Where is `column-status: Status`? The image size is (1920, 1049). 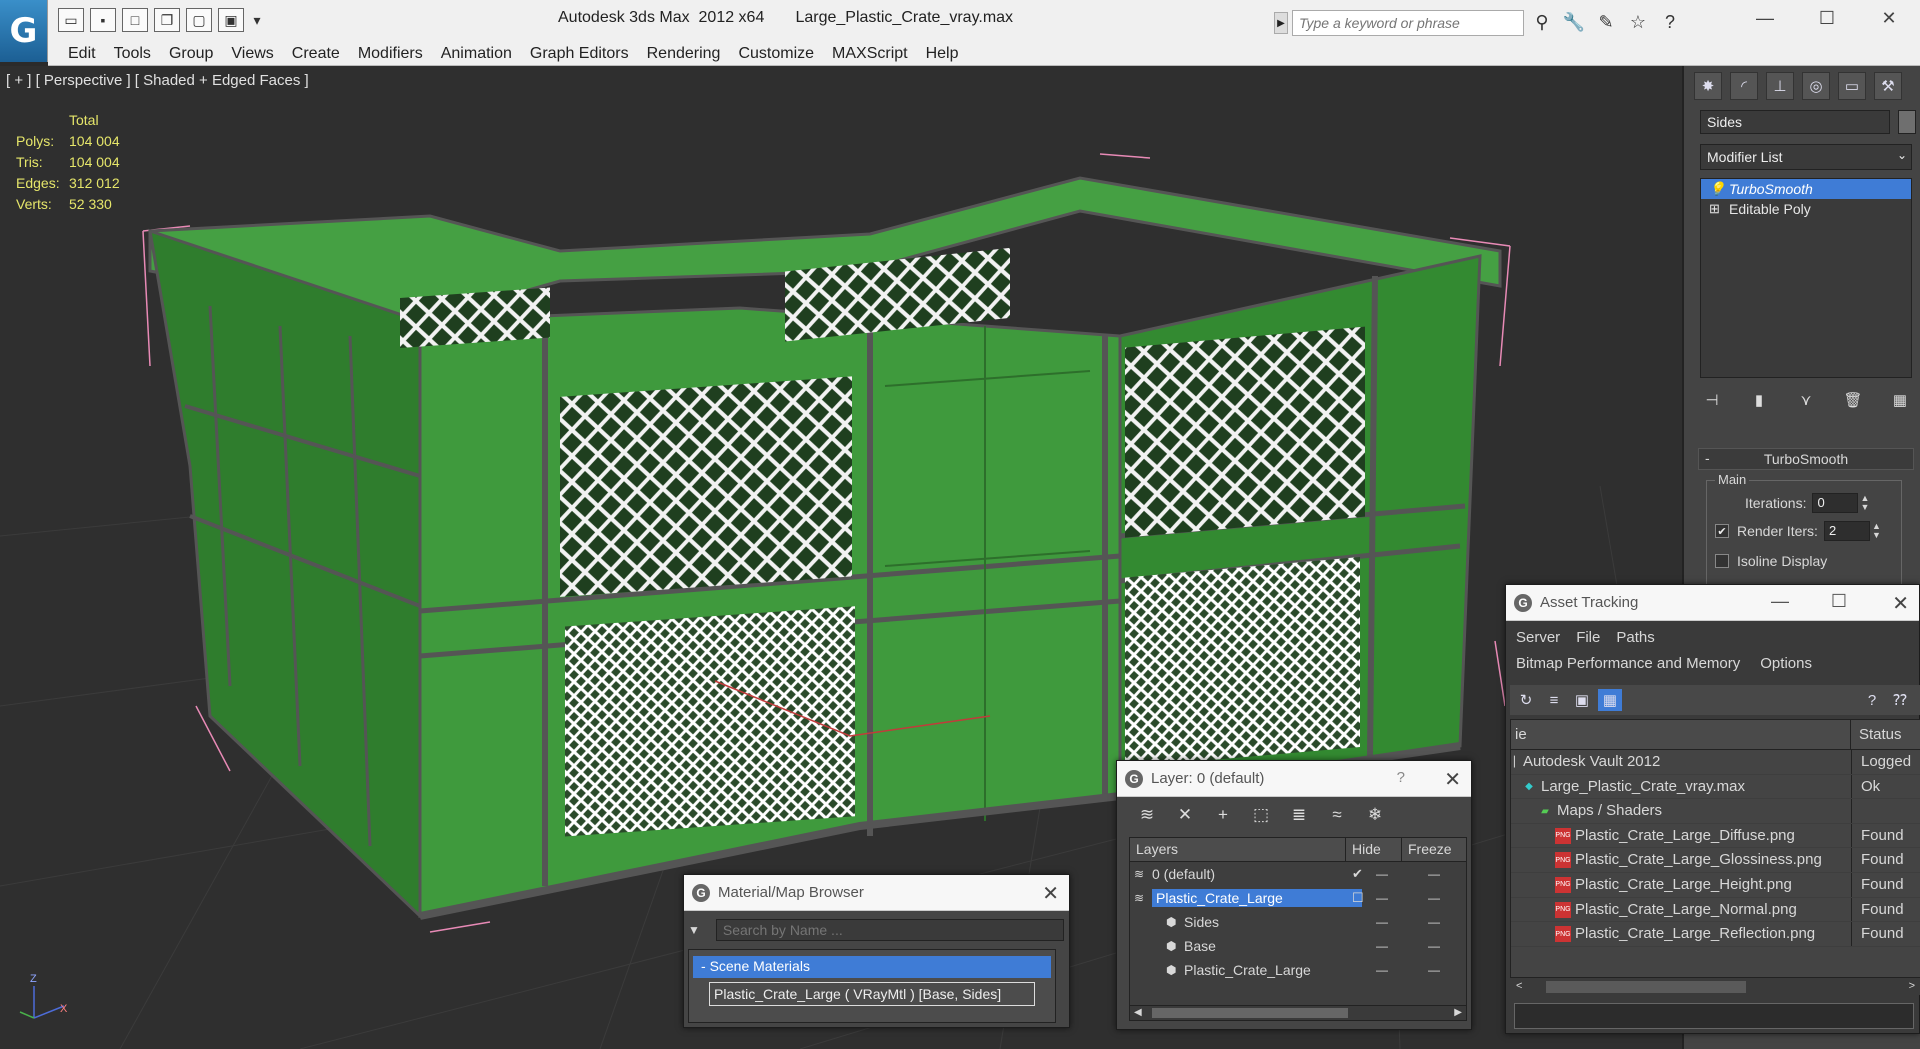
column-status: Status is located at coordinates (1880, 734).